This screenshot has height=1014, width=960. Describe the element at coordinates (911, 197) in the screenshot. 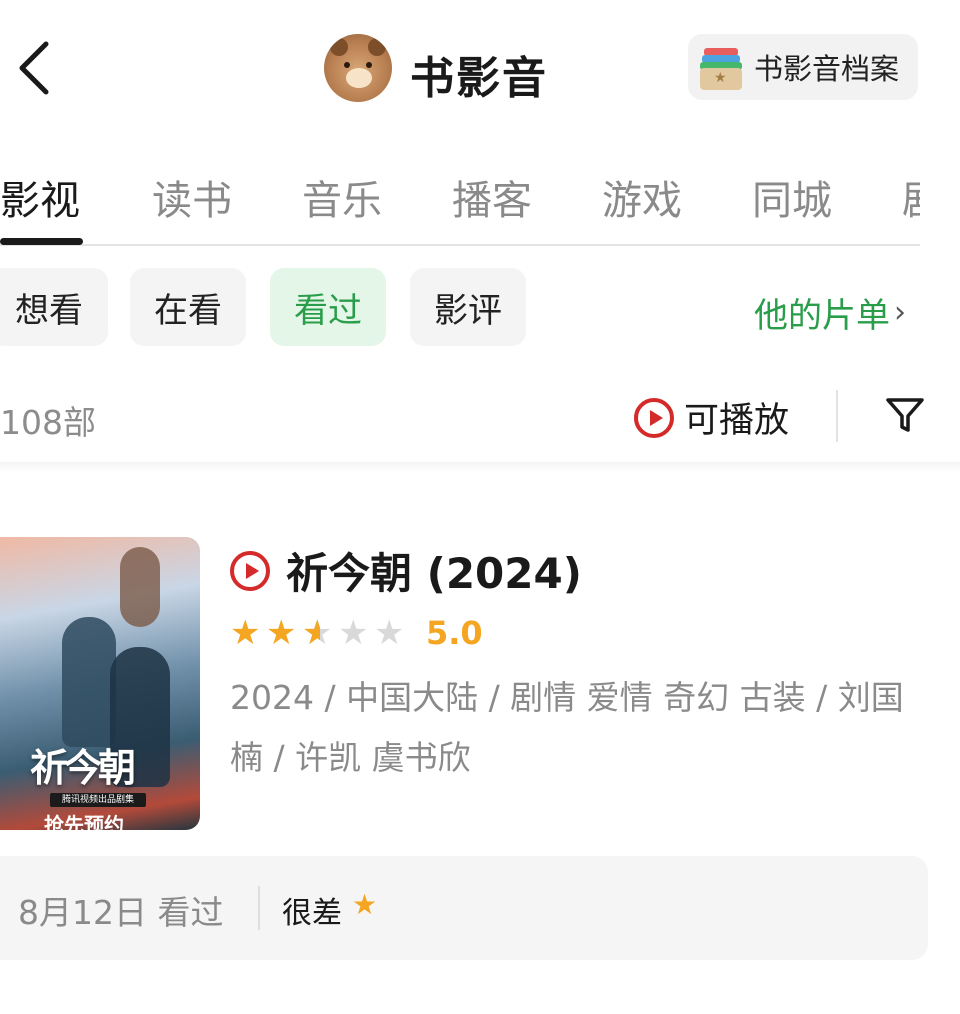

I see `tab-more: 剧` at that location.